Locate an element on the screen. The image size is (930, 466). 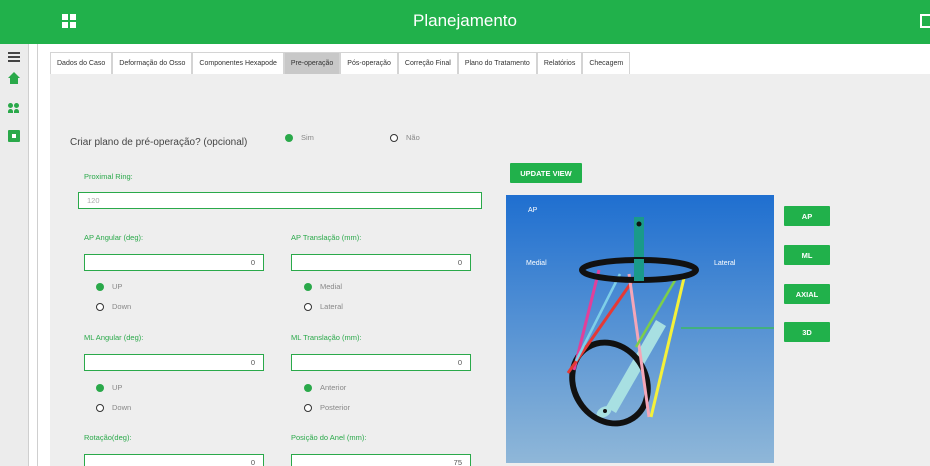
radio-ap-medial: Medial is located at coordinates (323, 286).